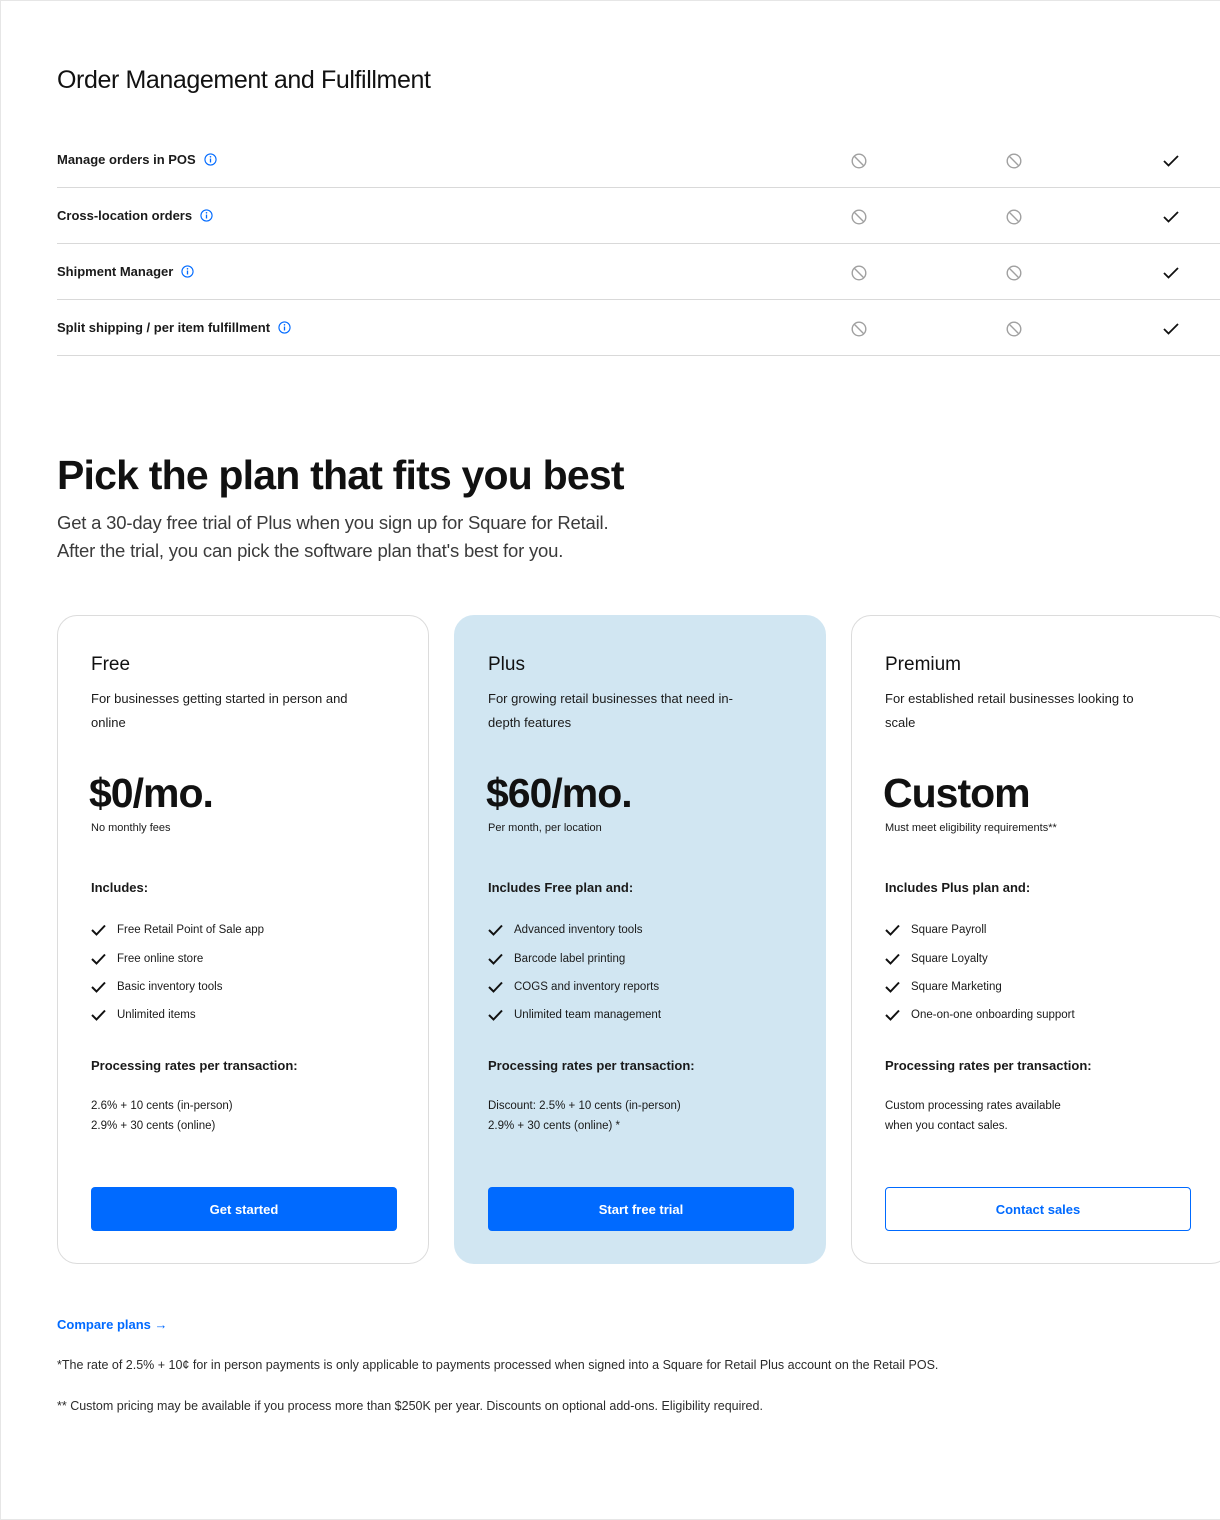  What do you see at coordinates (588, 1015) in the screenshot?
I see `plan-feature-label: Unlimited team management` at bounding box center [588, 1015].